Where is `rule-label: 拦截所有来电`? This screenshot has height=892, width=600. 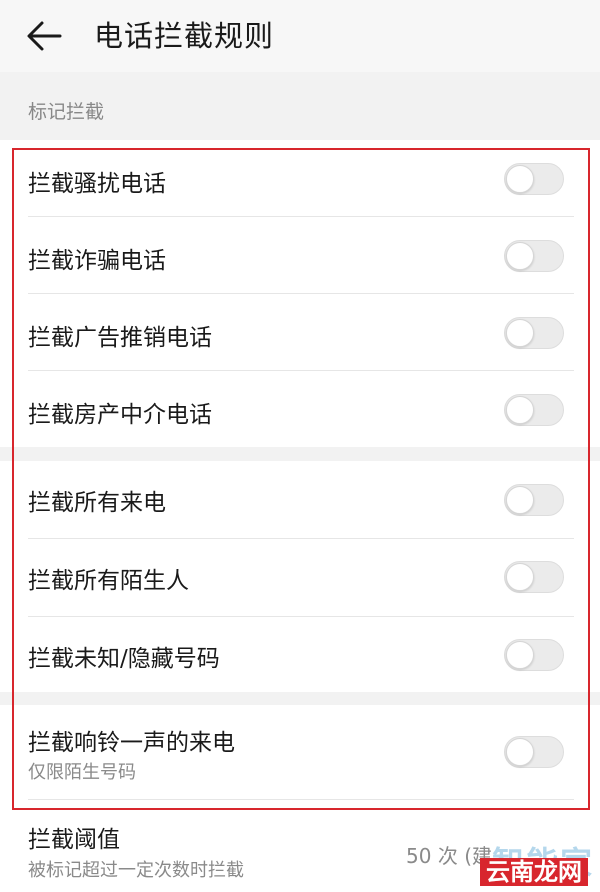 rule-label: 拦截所有来电 is located at coordinates (97, 503).